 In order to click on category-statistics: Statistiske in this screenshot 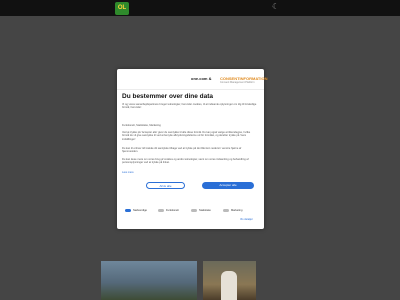, I will do `click(201, 211)`.